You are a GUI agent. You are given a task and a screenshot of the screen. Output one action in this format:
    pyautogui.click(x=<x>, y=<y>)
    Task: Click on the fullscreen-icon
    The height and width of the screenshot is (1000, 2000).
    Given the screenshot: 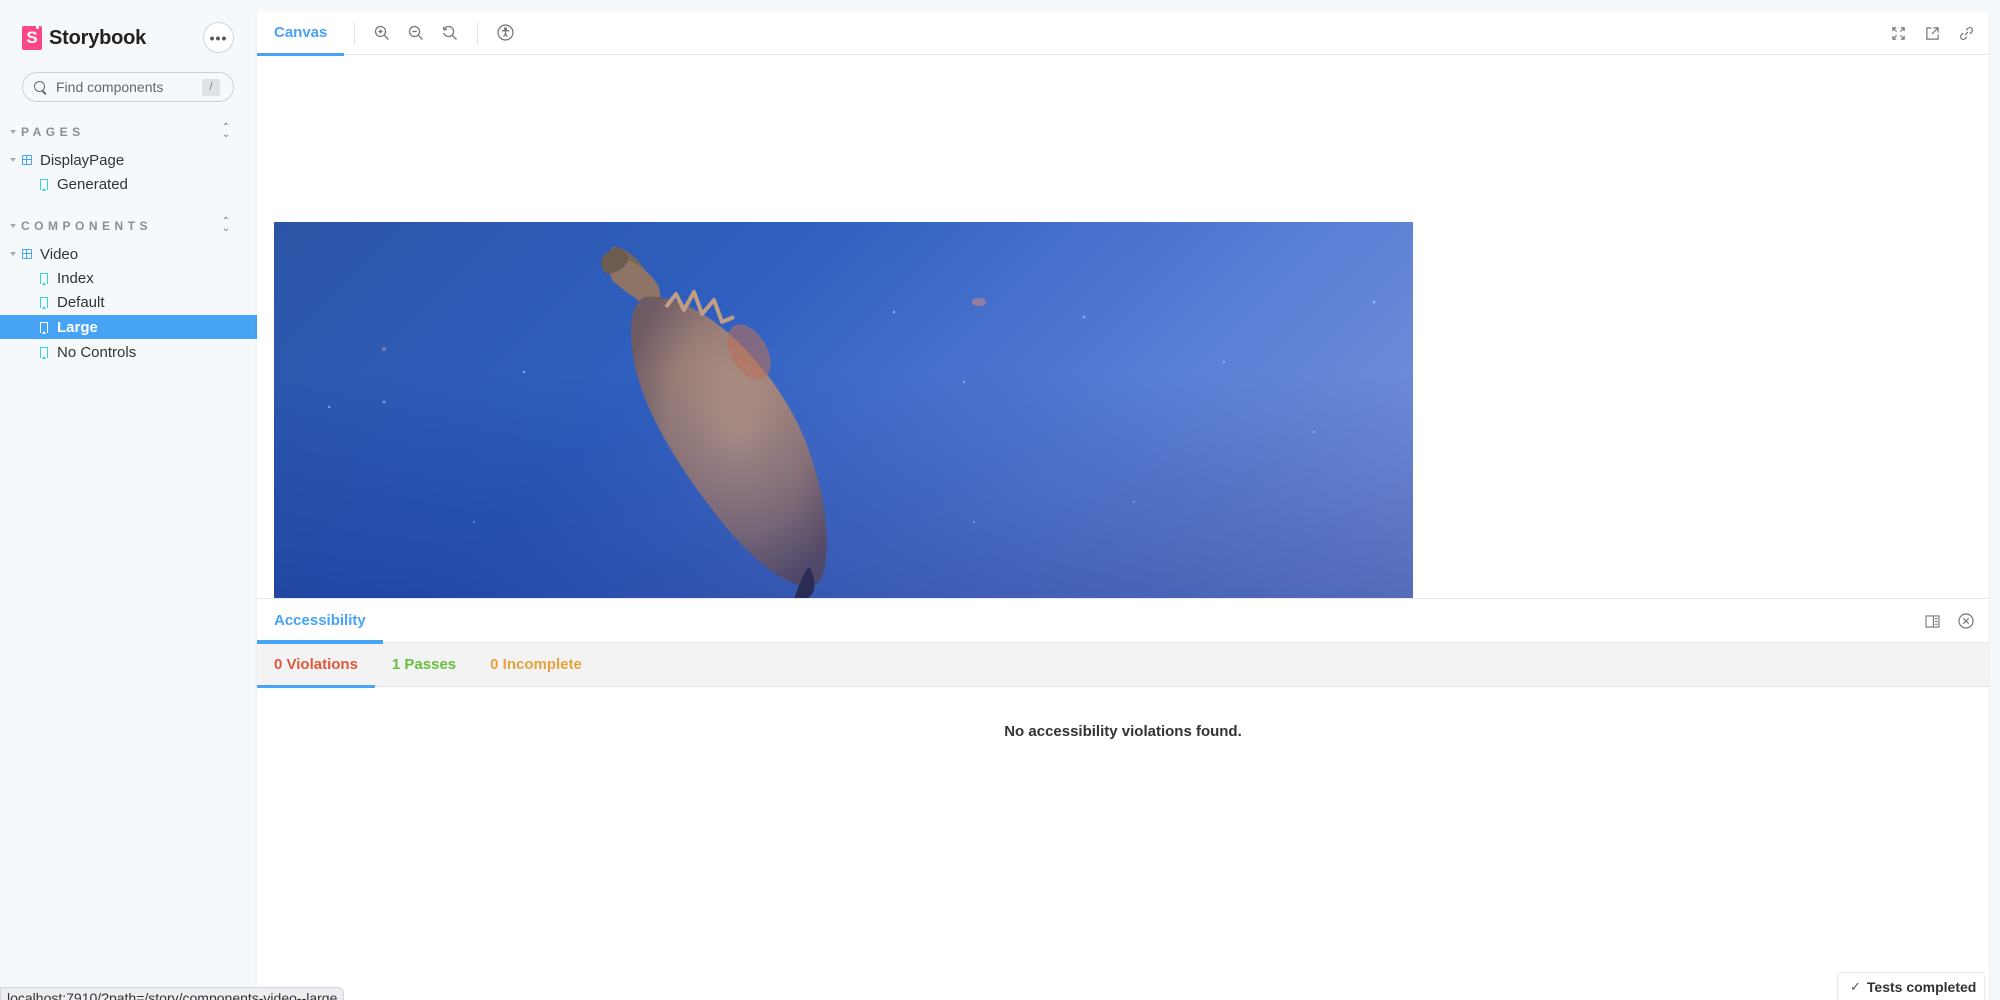 What is the action you would take?
    pyautogui.click(x=1898, y=33)
    